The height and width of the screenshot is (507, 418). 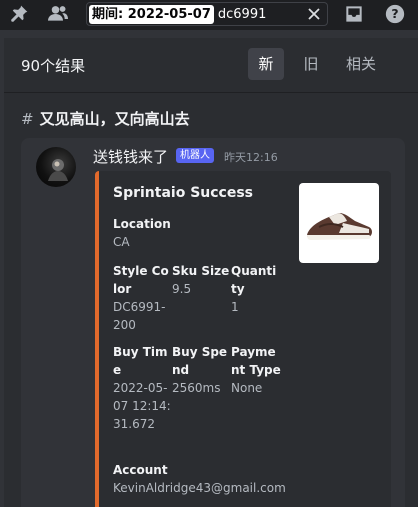 What do you see at coordinates (114, 119) in the screenshot?
I see `channel-name: 又见高山，又向高山去` at bounding box center [114, 119].